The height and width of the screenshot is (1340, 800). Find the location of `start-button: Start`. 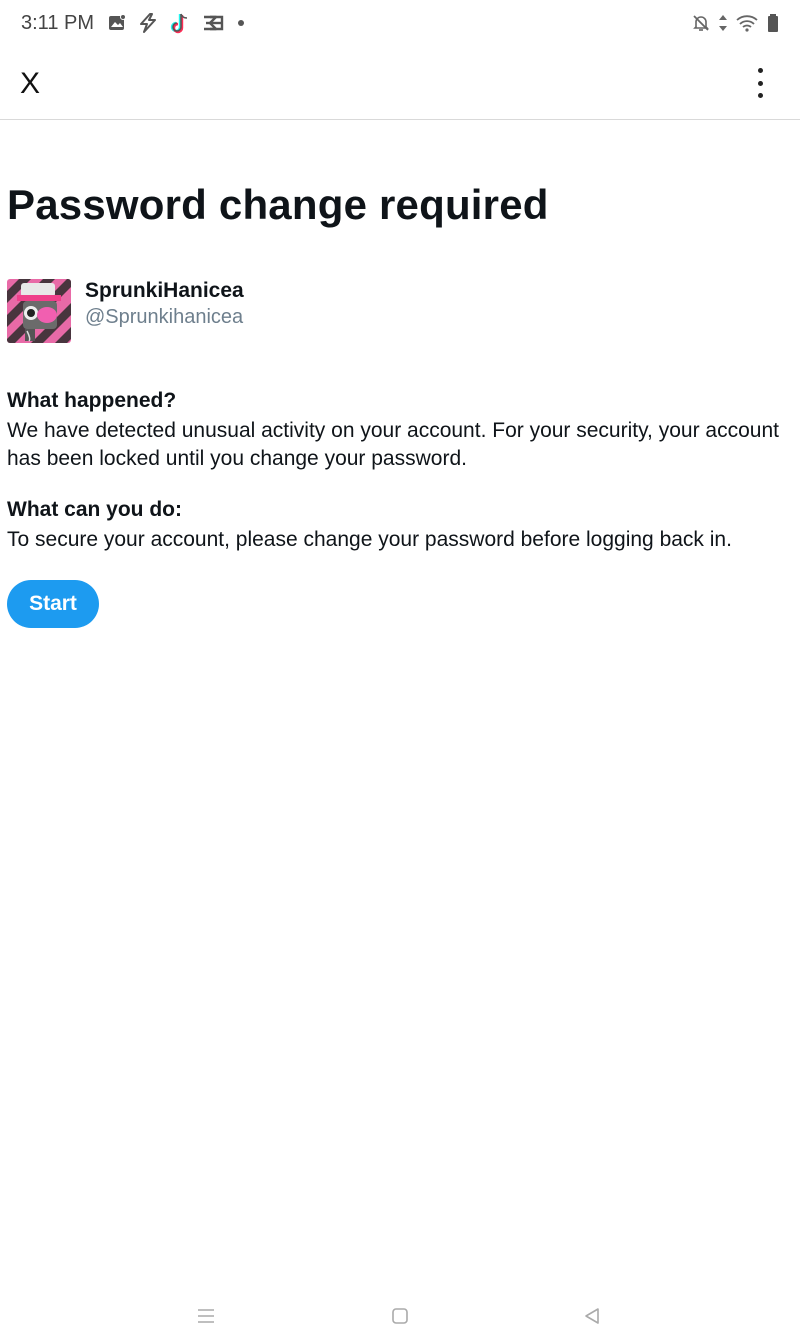

start-button: Start is located at coordinates (53, 604).